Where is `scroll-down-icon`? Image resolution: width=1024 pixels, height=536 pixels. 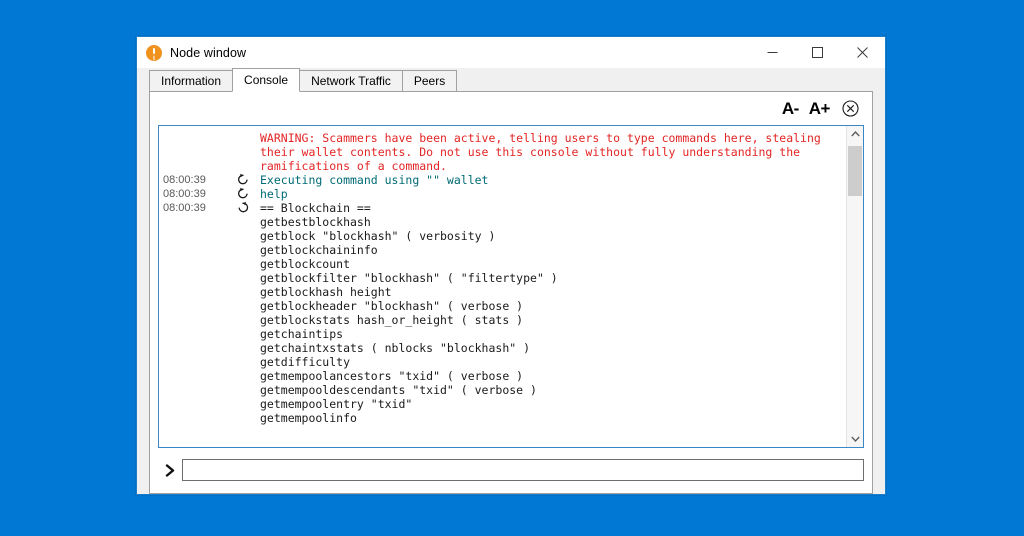
scroll-down-icon is located at coordinates (855, 439).